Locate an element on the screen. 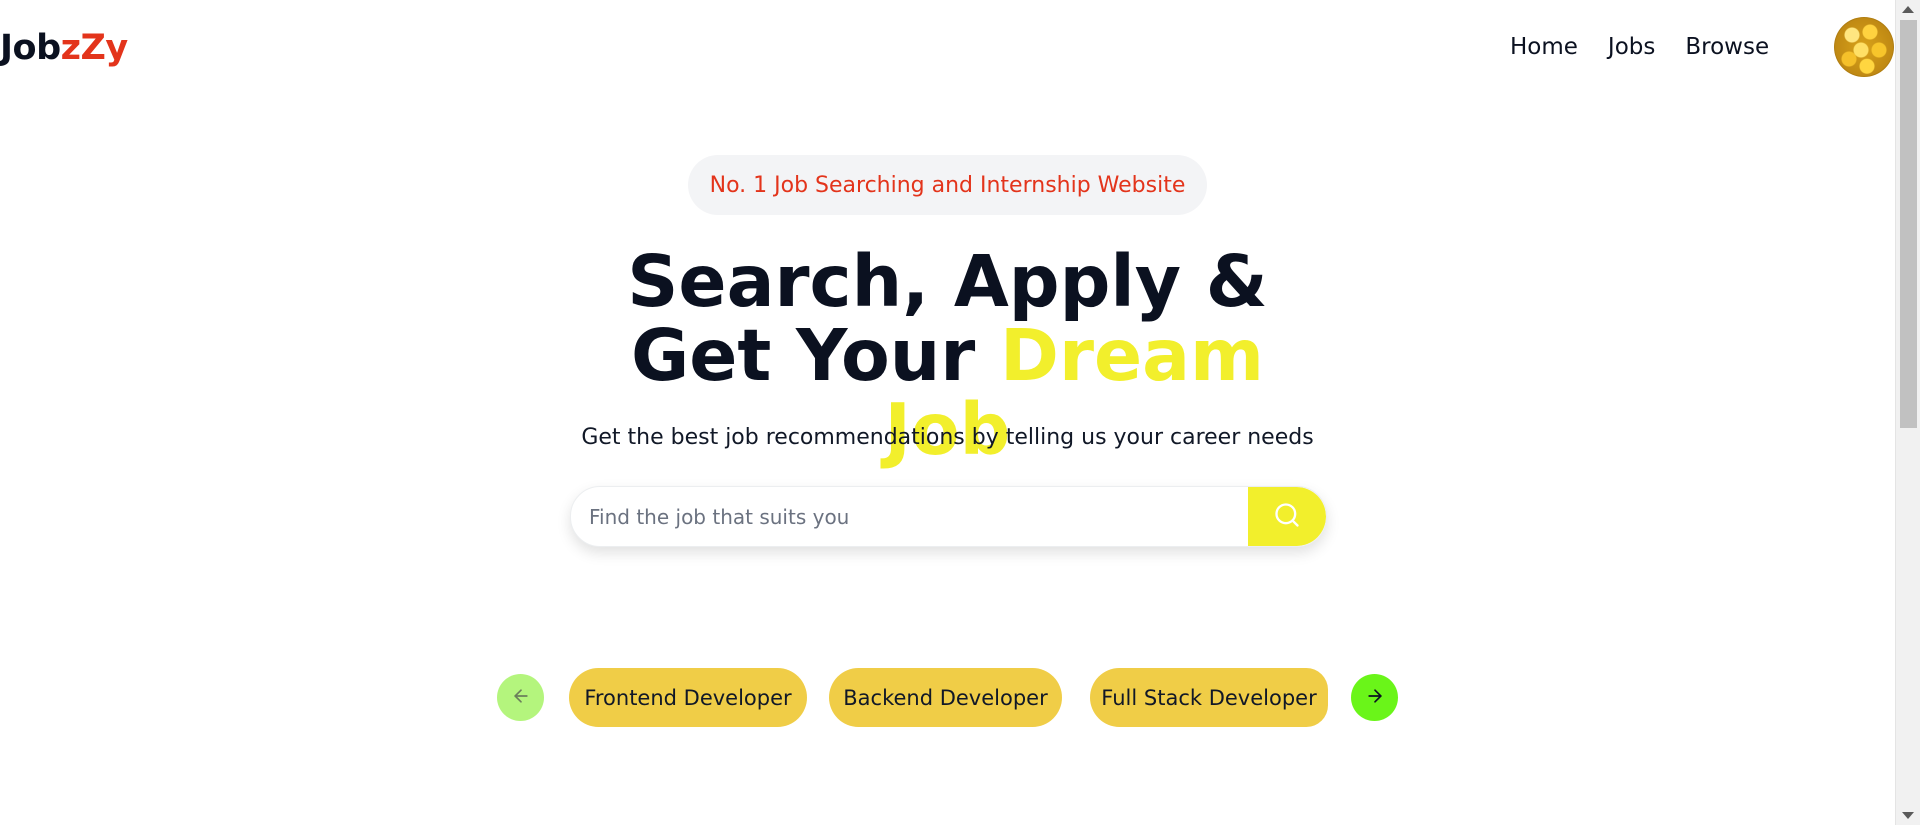 The width and height of the screenshot is (1920, 825). search-bar is located at coordinates (948, 516).